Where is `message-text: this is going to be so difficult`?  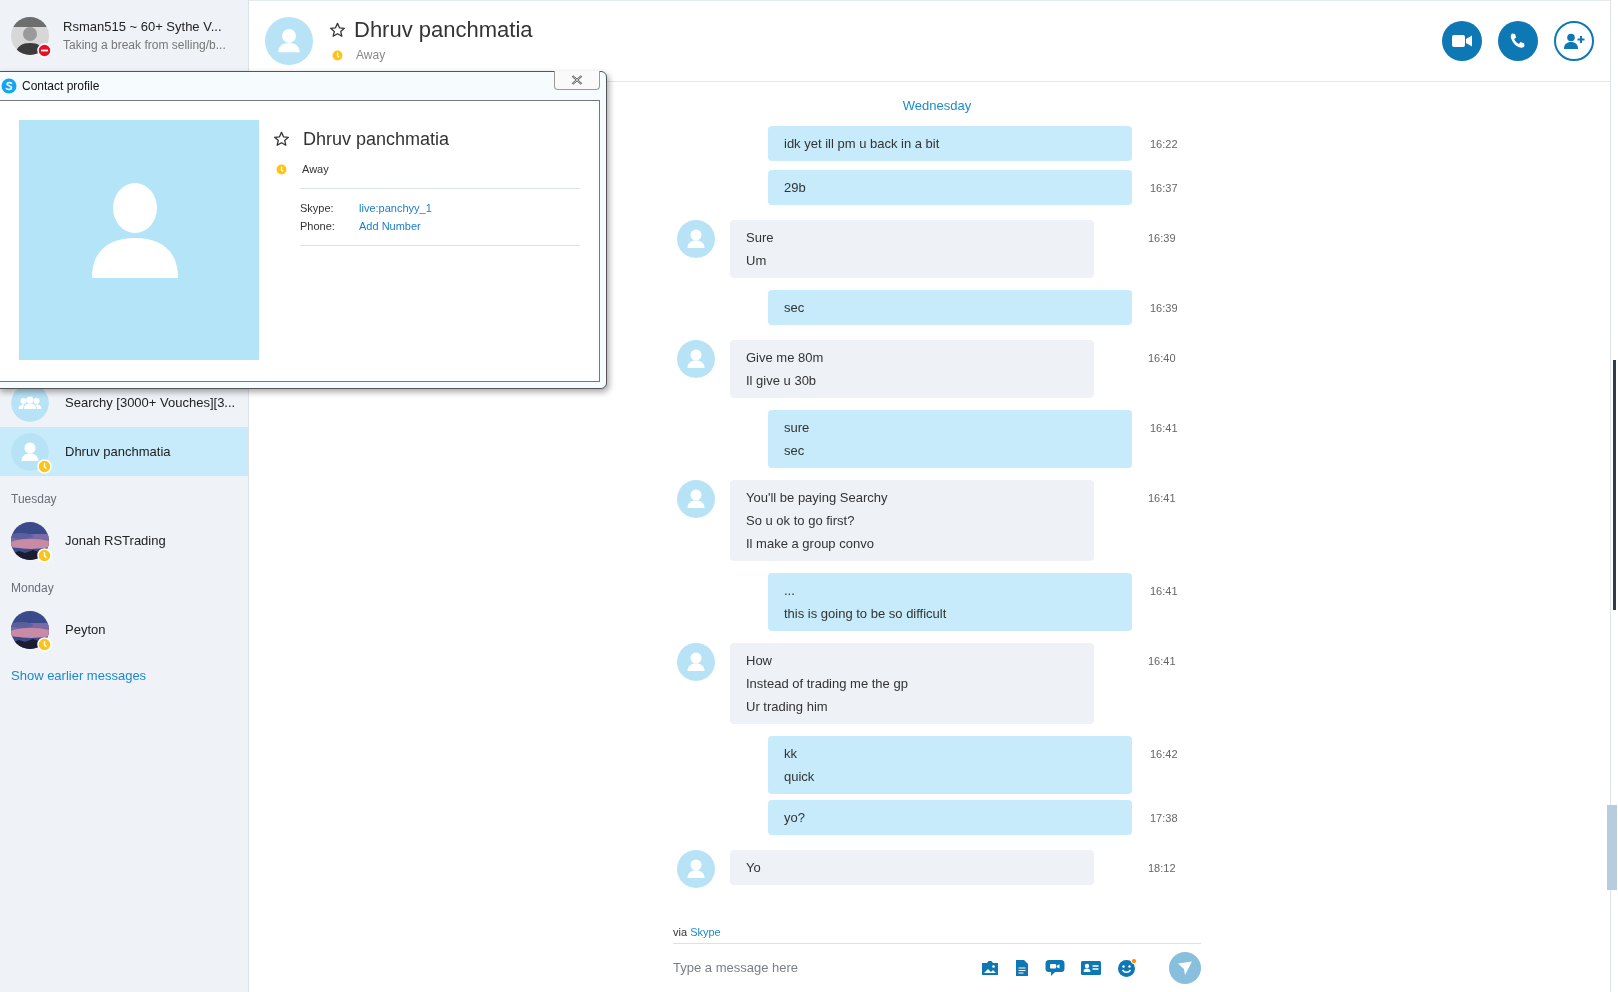 message-text: this is going to be so difficult is located at coordinates (866, 613).